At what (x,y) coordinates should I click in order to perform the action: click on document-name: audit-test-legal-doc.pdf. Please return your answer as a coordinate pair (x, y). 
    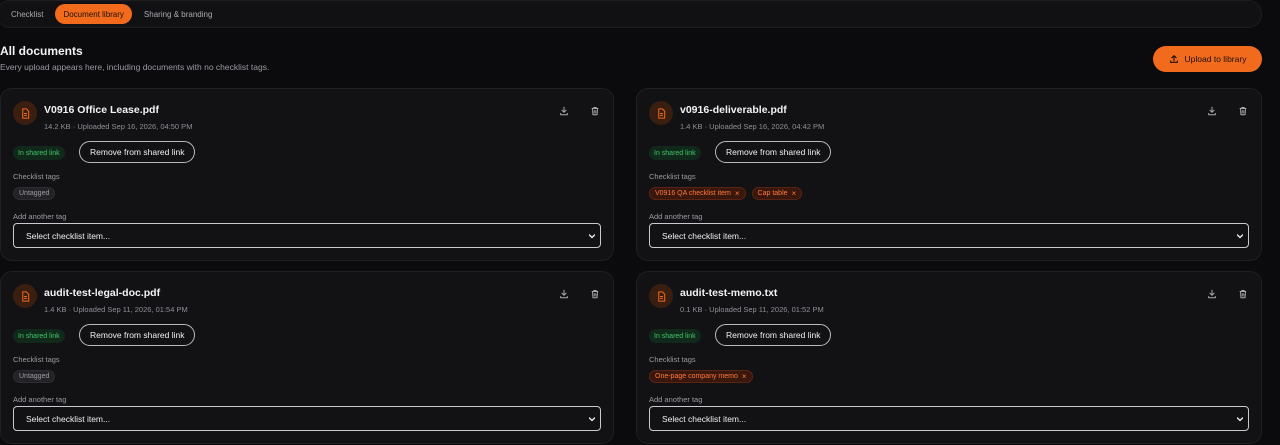
    Looking at the image, I should click on (102, 293).